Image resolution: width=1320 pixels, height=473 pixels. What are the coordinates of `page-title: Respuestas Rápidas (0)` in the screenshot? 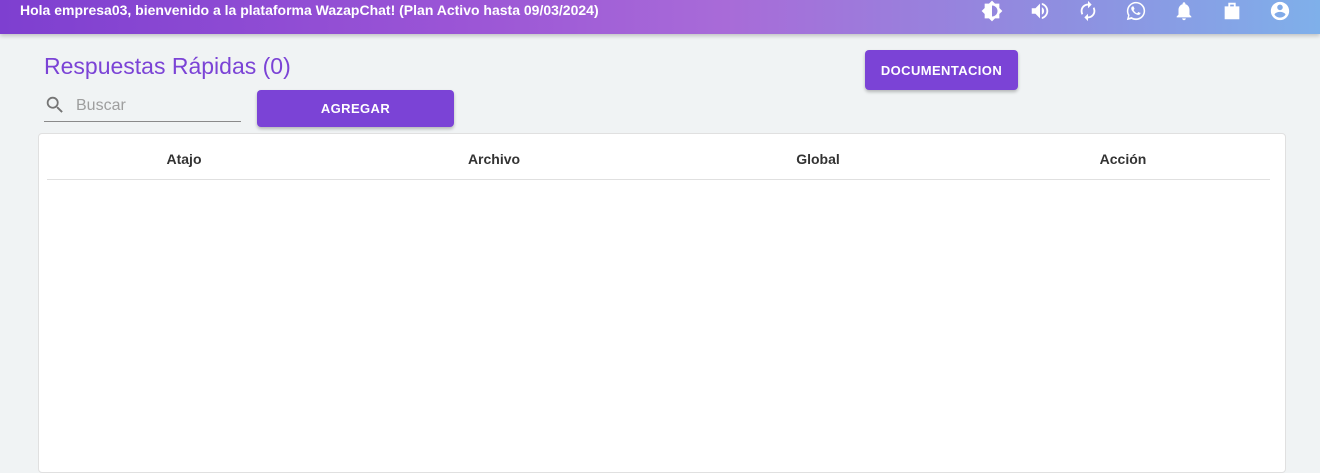 It's located at (167, 66).